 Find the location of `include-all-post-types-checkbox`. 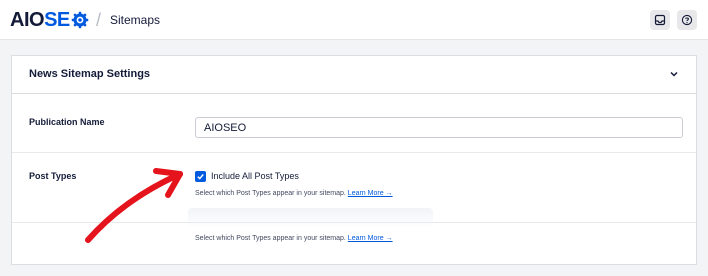

include-all-post-types-checkbox is located at coordinates (200, 176).